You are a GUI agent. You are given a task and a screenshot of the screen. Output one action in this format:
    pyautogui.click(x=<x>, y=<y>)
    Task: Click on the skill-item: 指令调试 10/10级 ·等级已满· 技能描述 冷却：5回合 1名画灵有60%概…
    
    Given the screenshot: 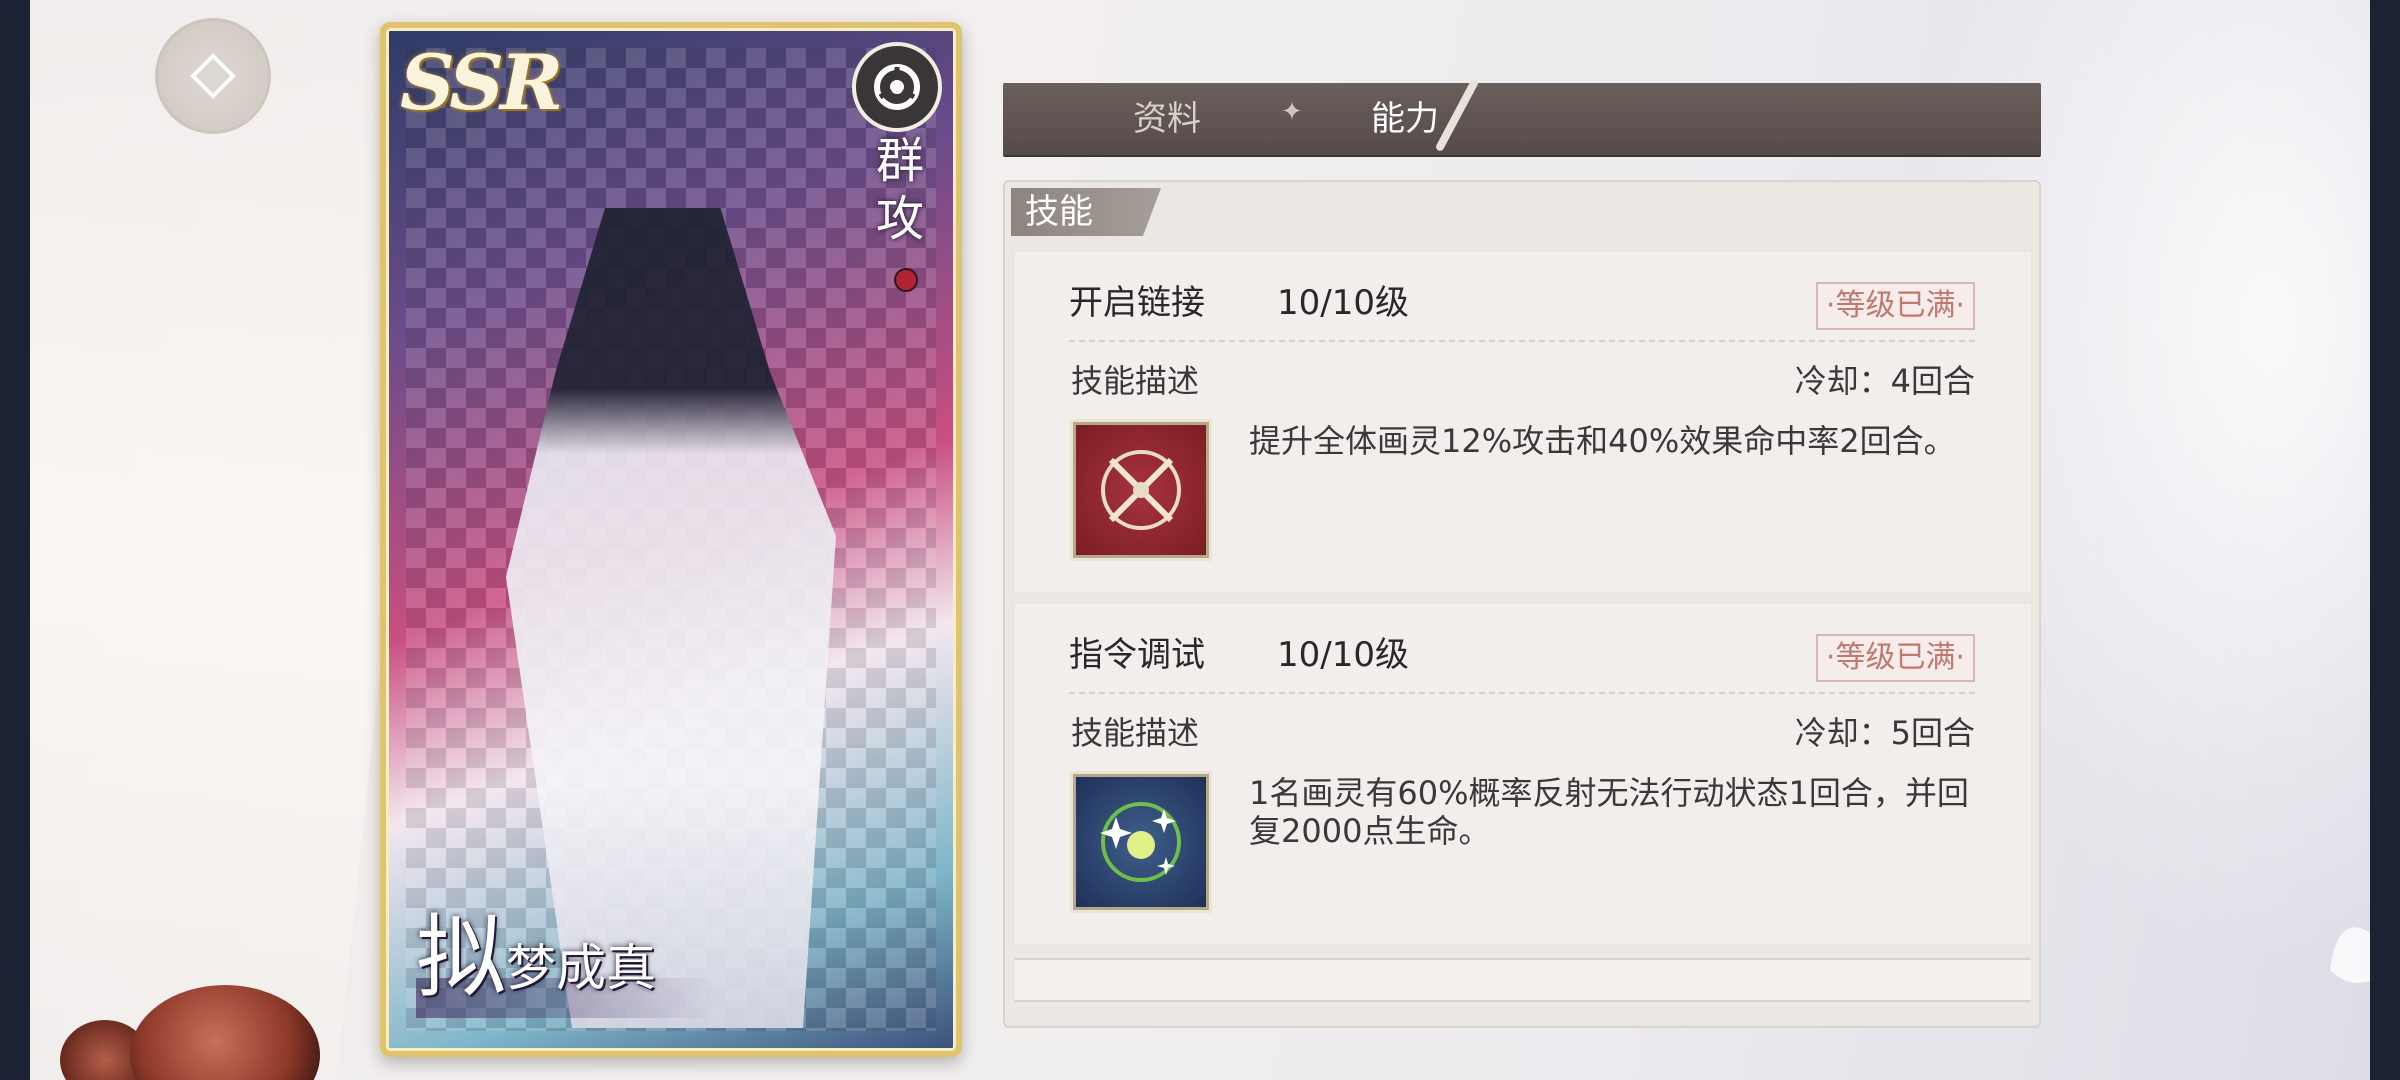 What is the action you would take?
    pyautogui.click(x=1523, y=774)
    